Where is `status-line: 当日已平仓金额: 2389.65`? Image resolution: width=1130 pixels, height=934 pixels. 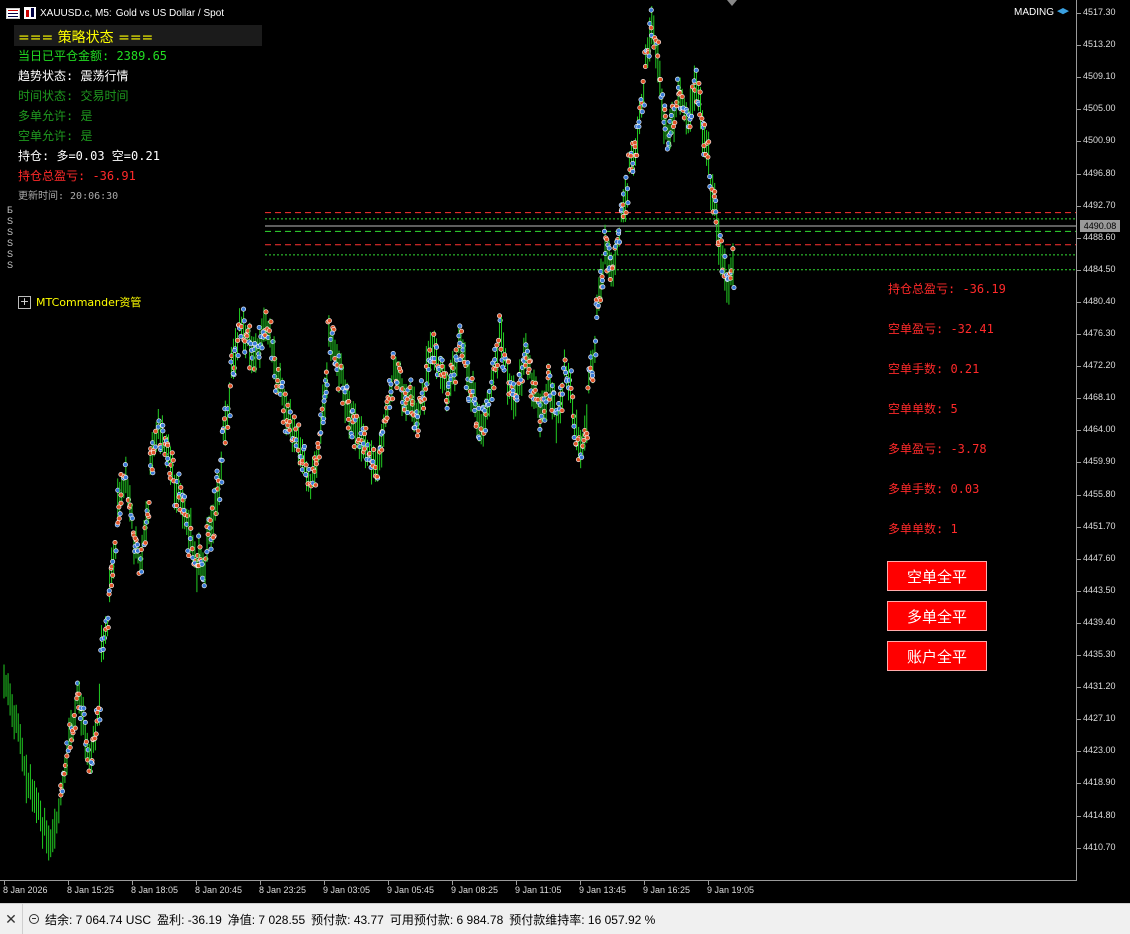
status-line: 当日已平仓金额: 2389.65 is located at coordinates (93, 56).